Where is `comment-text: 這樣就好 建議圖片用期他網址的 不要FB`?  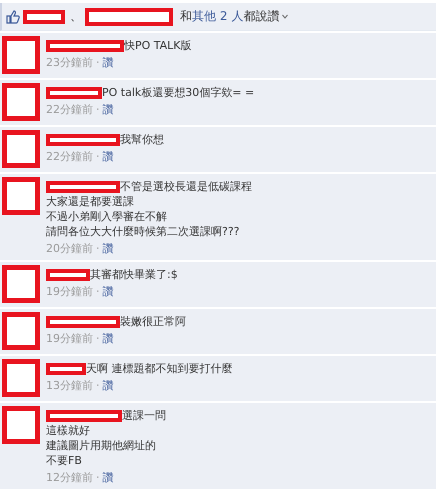
comment-text: 這樣就好 建議圖片用期他網址的 不要FB is located at coordinates (101, 445).